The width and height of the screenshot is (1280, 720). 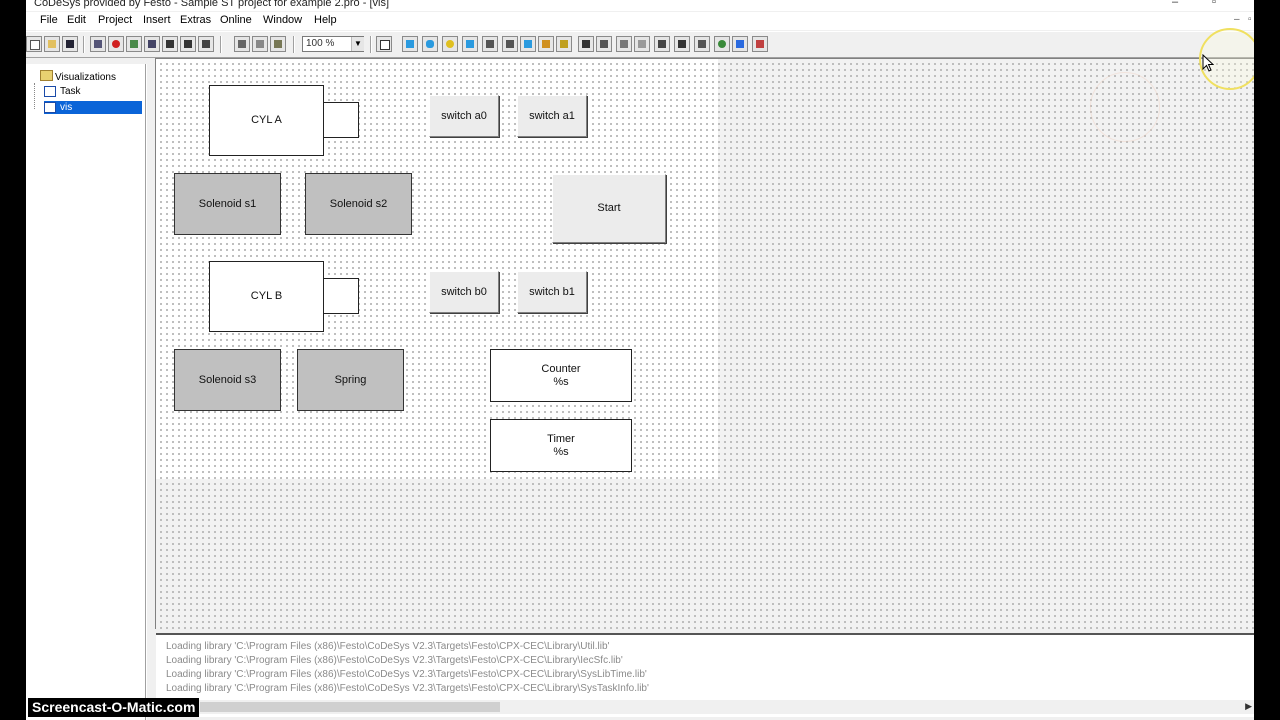 I want to click on solenoid-s3: Solenoid s3, so click(x=227, y=380).